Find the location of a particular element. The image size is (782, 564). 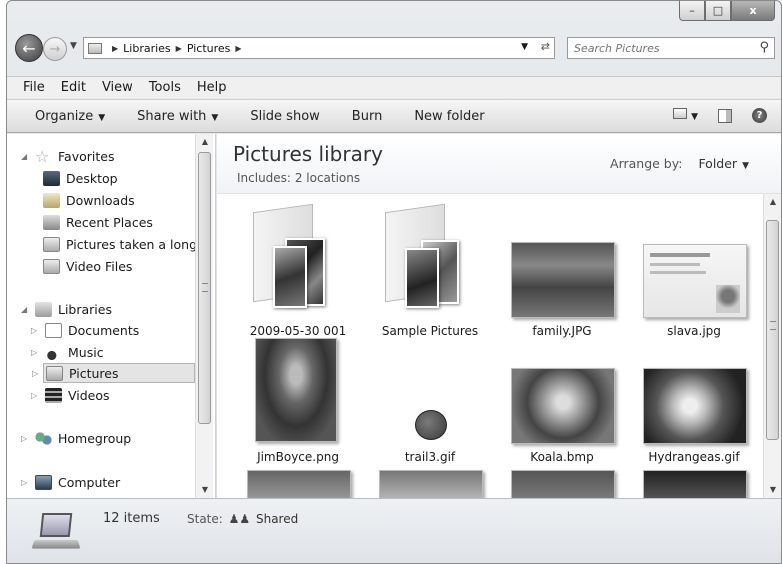

menu-file: File is located at coordinates (34, 87).